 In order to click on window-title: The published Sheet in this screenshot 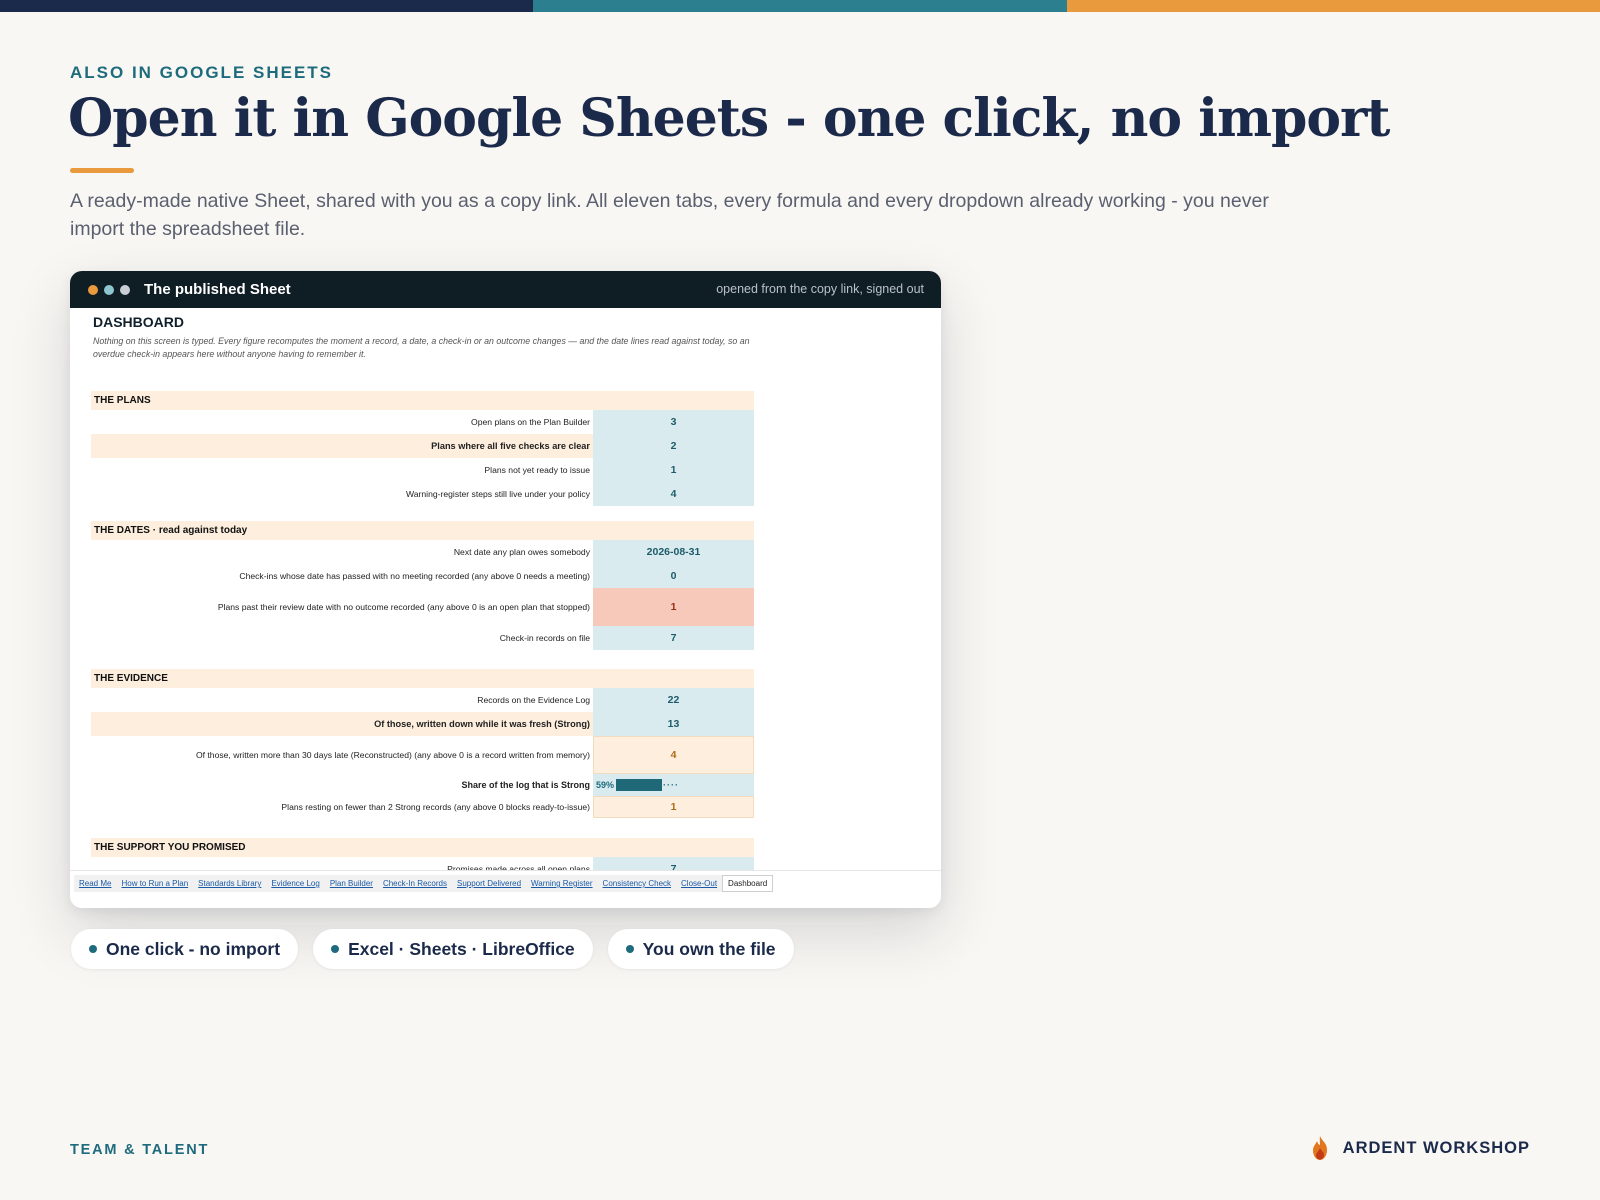, I will do `click(217, 289)`.